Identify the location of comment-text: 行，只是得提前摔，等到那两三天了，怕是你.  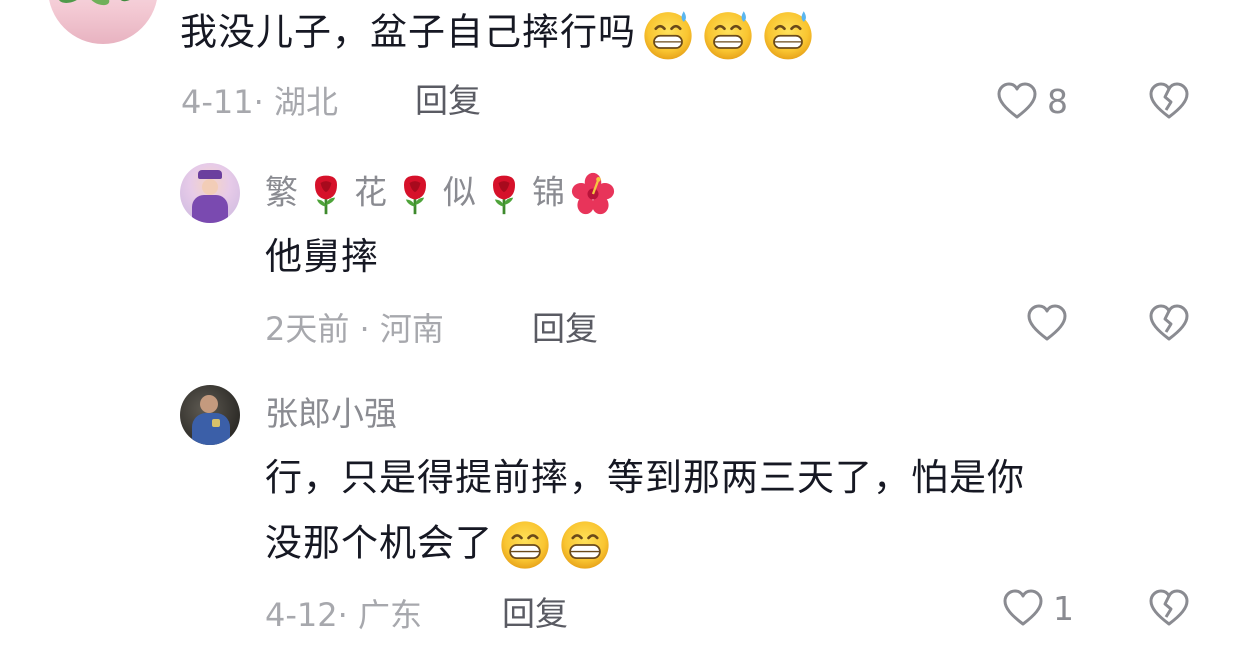
(645, 477).